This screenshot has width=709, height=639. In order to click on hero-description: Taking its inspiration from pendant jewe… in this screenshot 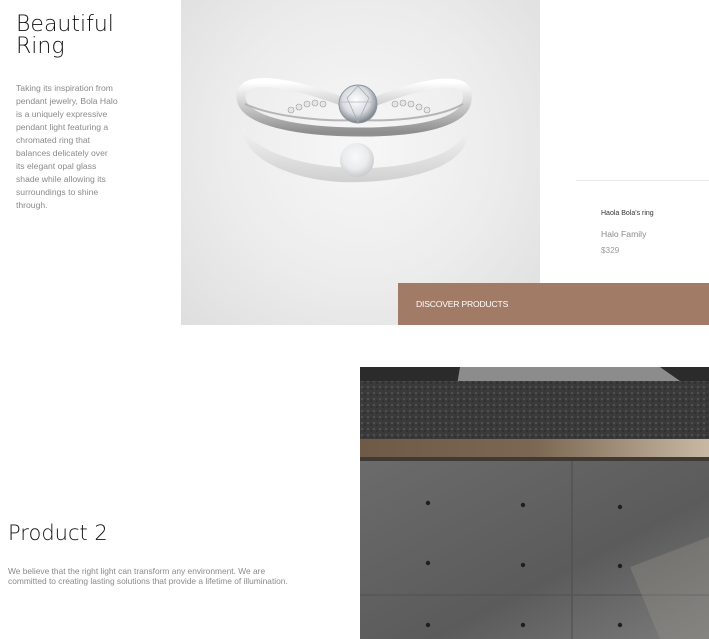, I will do `click(67, 146)`.